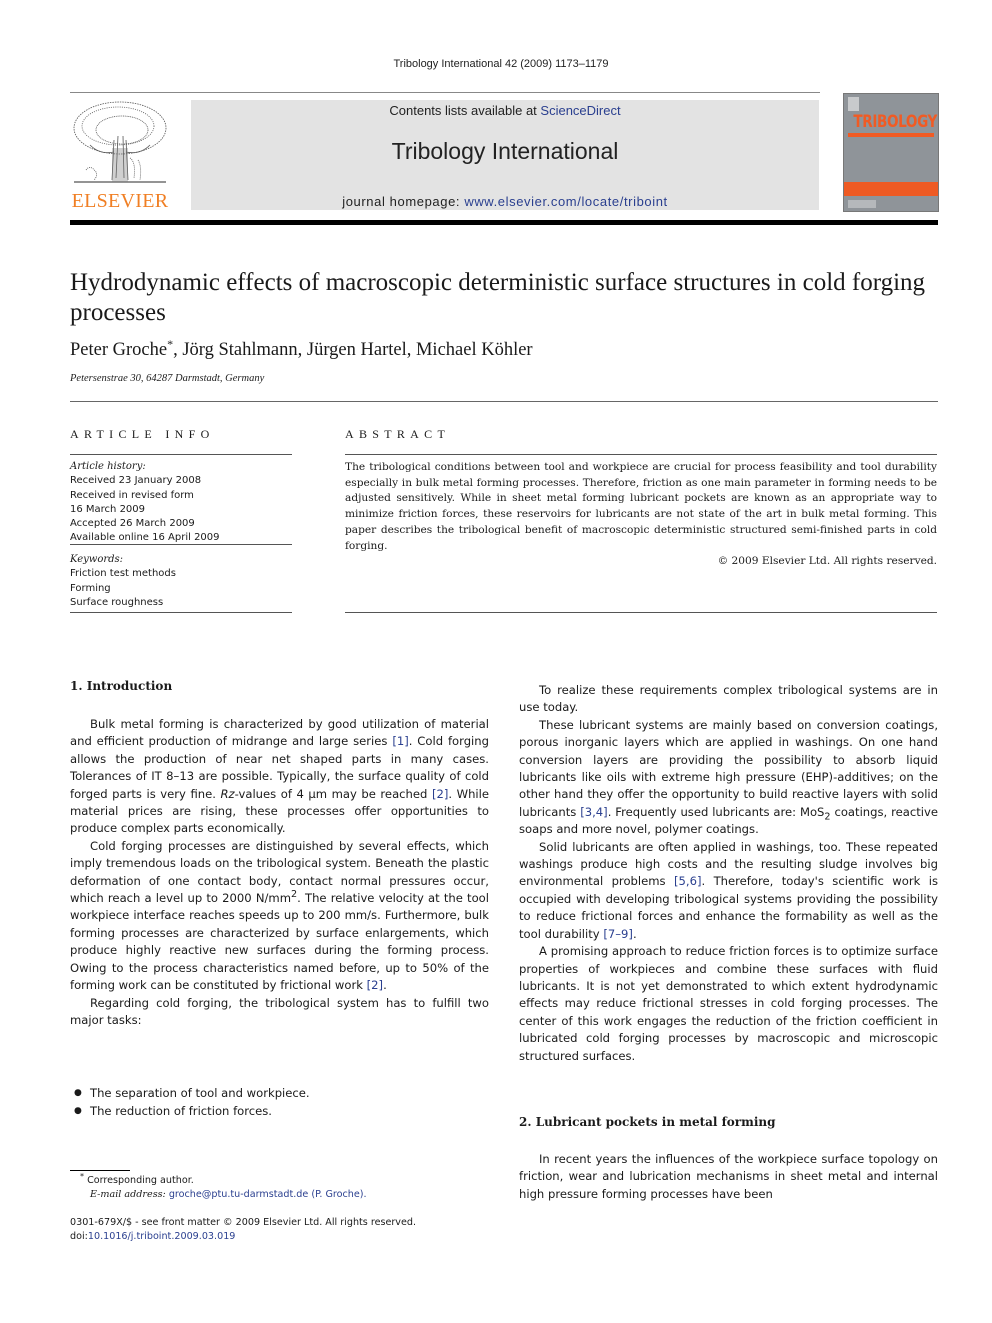  I want to click on author-name: Peter Groche, so click(118, 350).